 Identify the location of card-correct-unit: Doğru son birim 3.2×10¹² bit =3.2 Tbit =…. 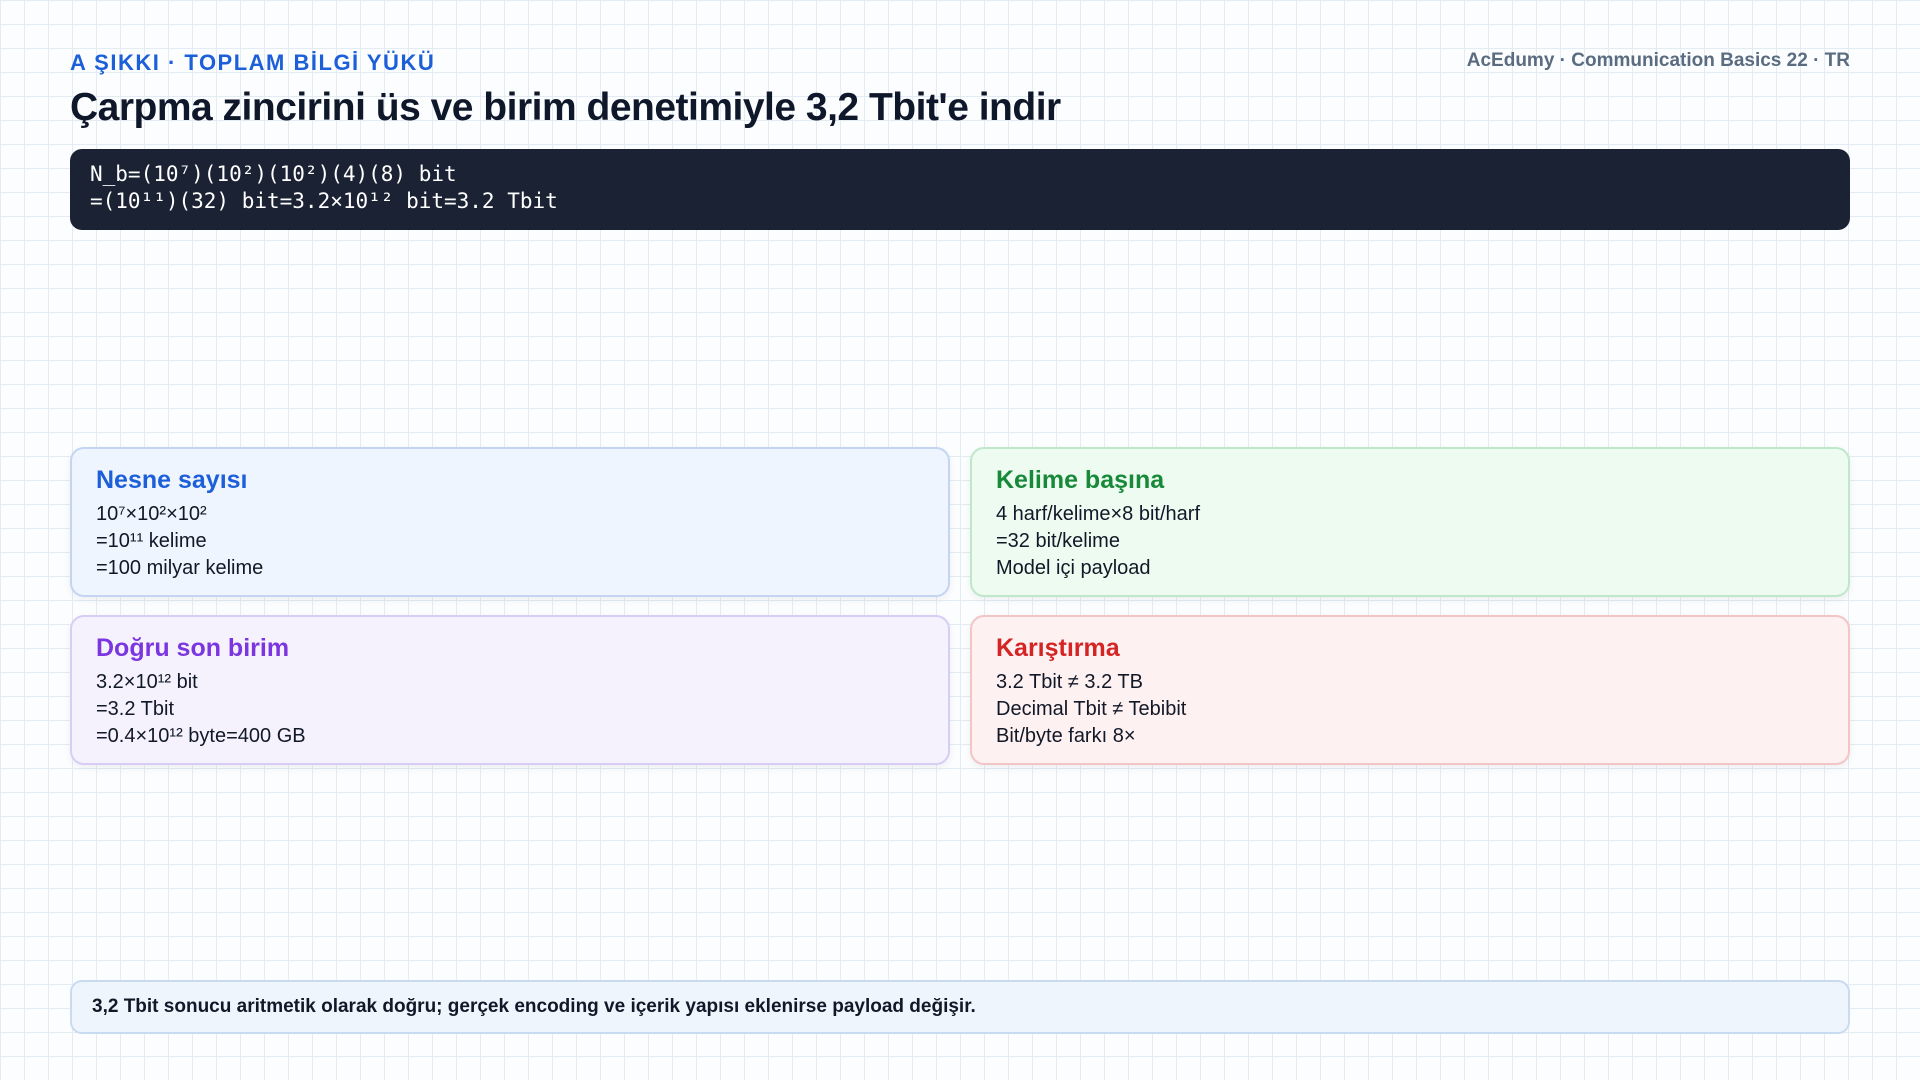
(510, 690).